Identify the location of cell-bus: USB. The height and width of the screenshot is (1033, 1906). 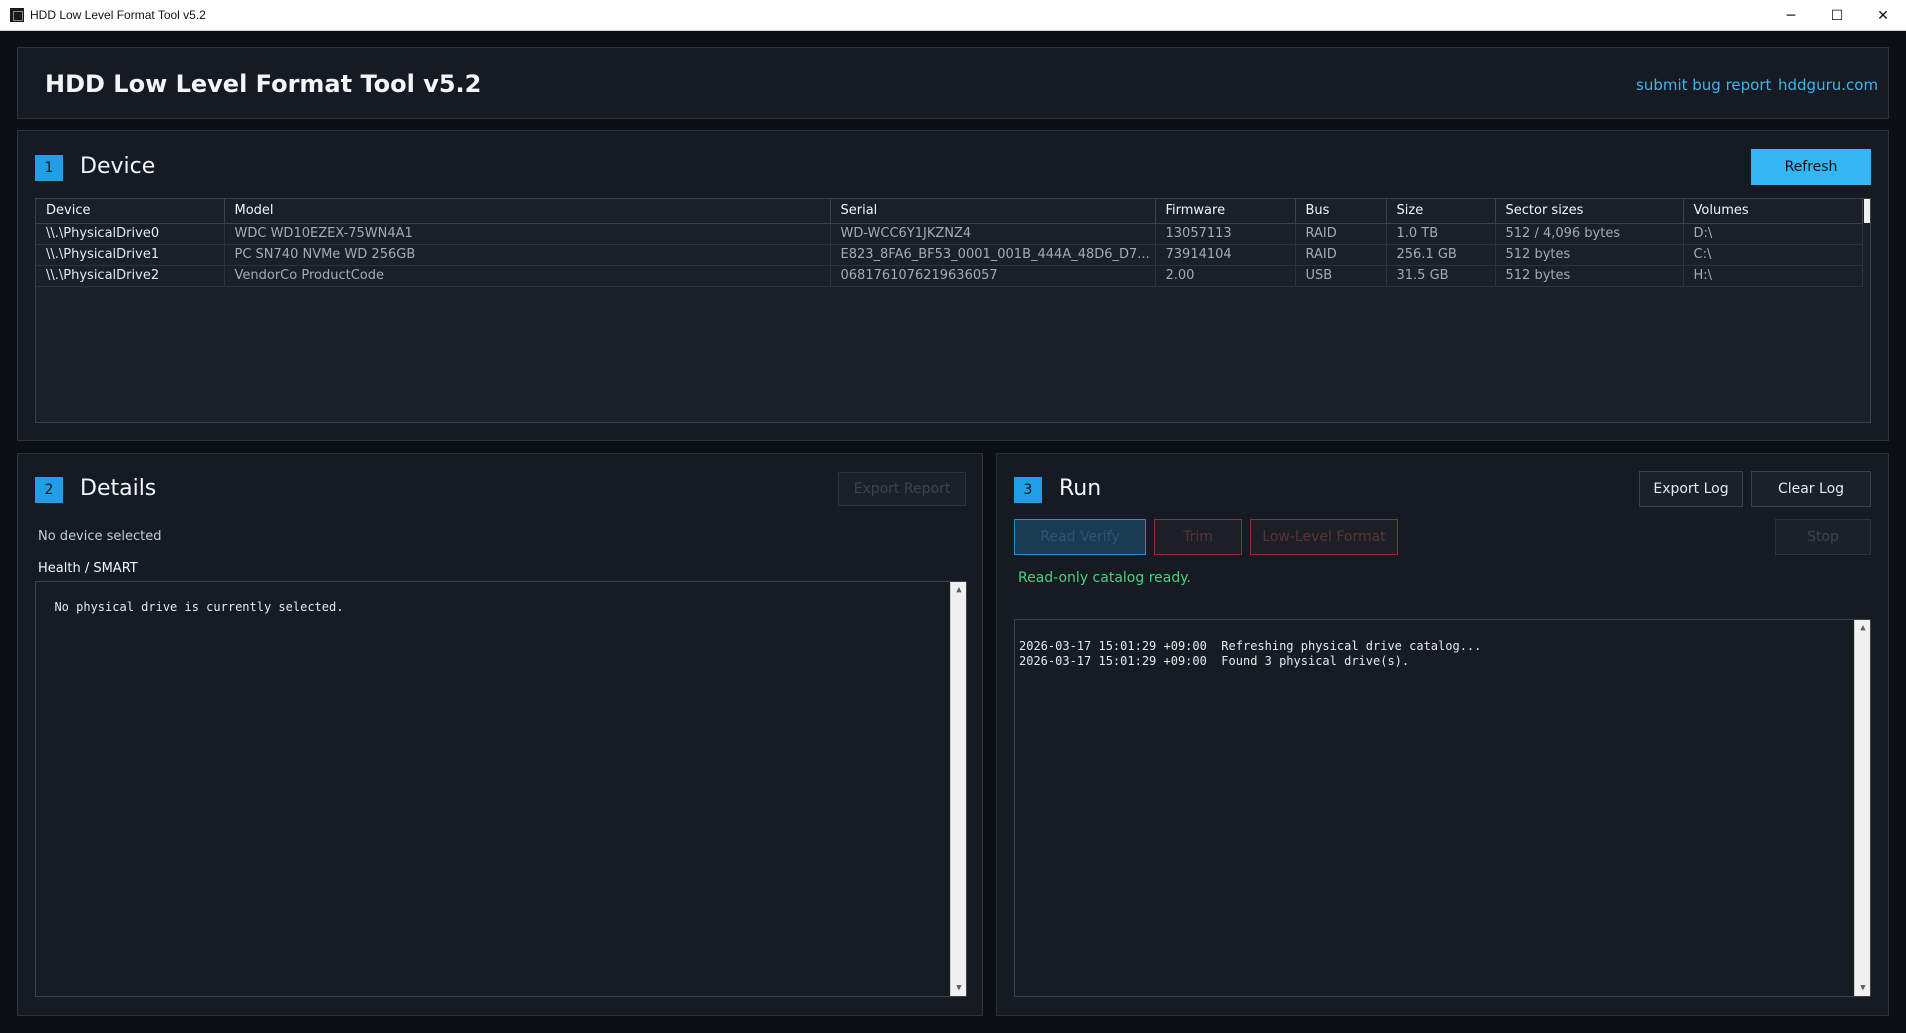
(1341, 276).